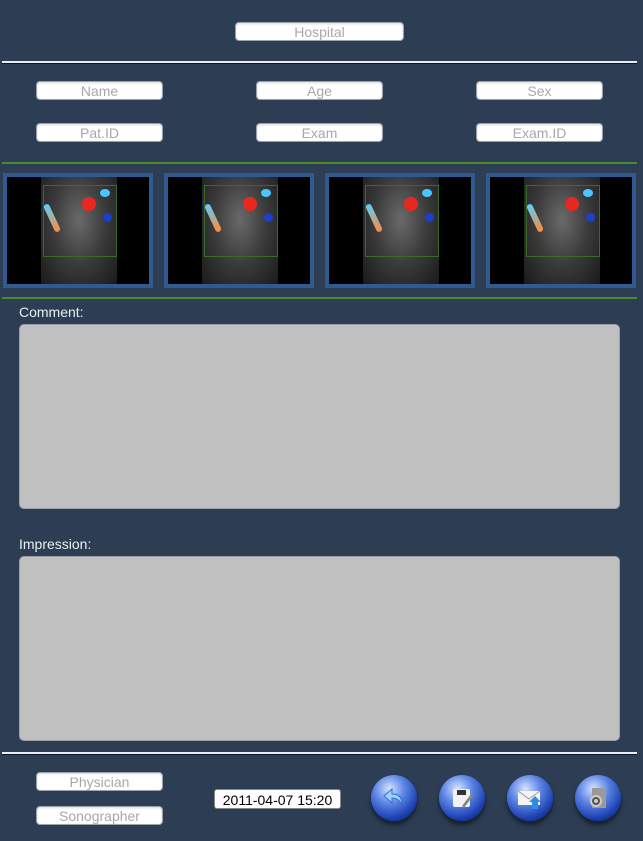 The width and height of the screenshot is (643, 841). I want to click on exam-id-field: Exam.ID, so click(539, 132).